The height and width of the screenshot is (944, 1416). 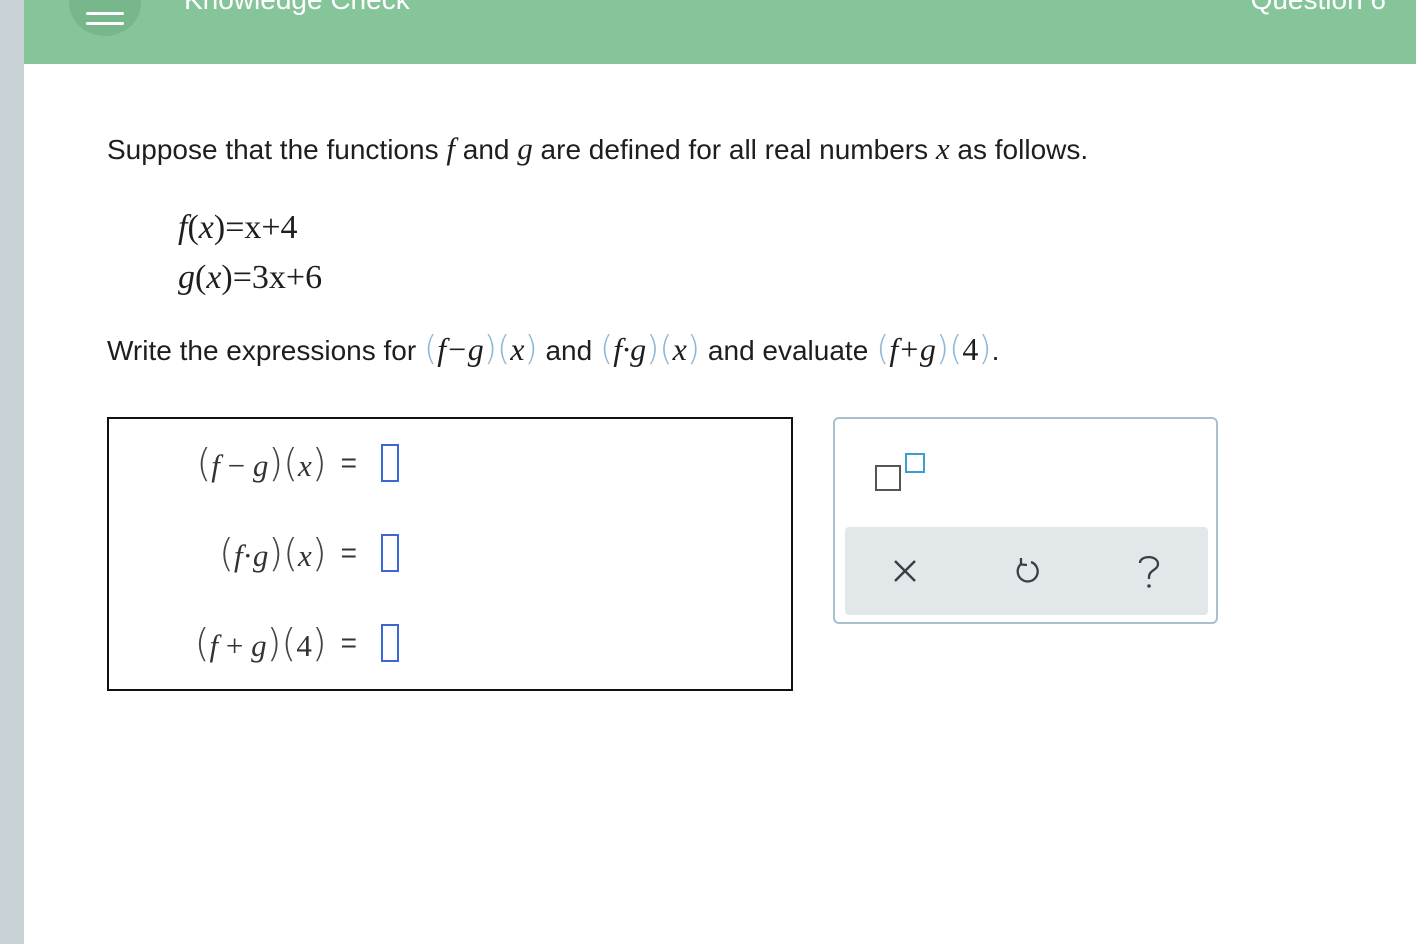 What do you see at coordinates (247, 555) in the screenshot?
I see `label-op: ·` at bounding box center [247, 555].